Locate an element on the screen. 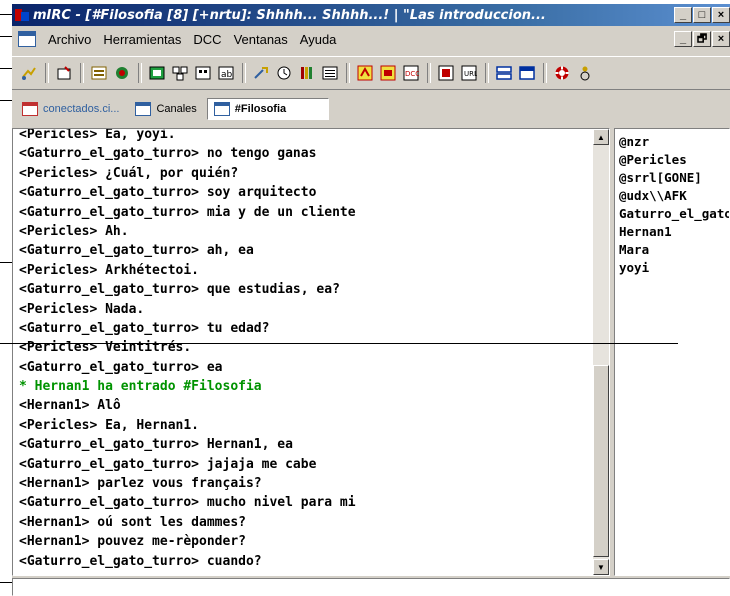 The image size is (730, 596). chat-message: <Gaturro_el_gato_turro> ah, ea is located at coordinates (136, 251).